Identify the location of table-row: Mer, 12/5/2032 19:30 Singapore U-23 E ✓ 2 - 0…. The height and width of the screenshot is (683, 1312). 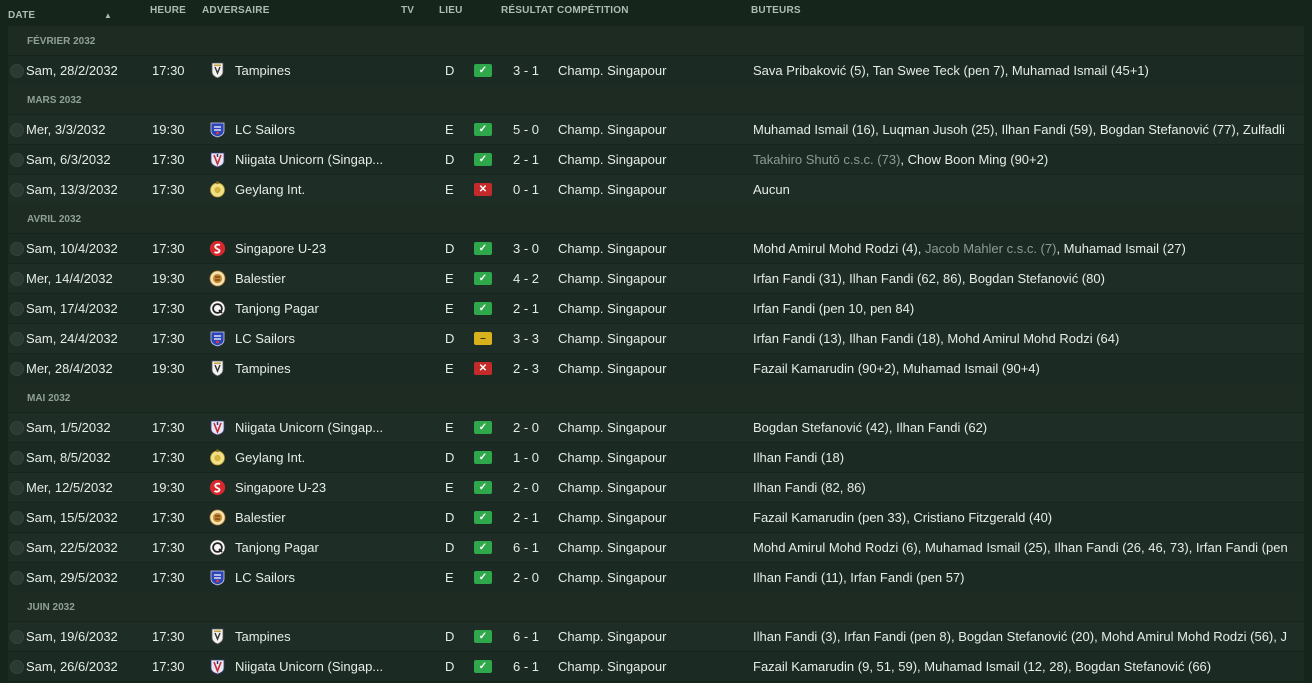
(656, 487).